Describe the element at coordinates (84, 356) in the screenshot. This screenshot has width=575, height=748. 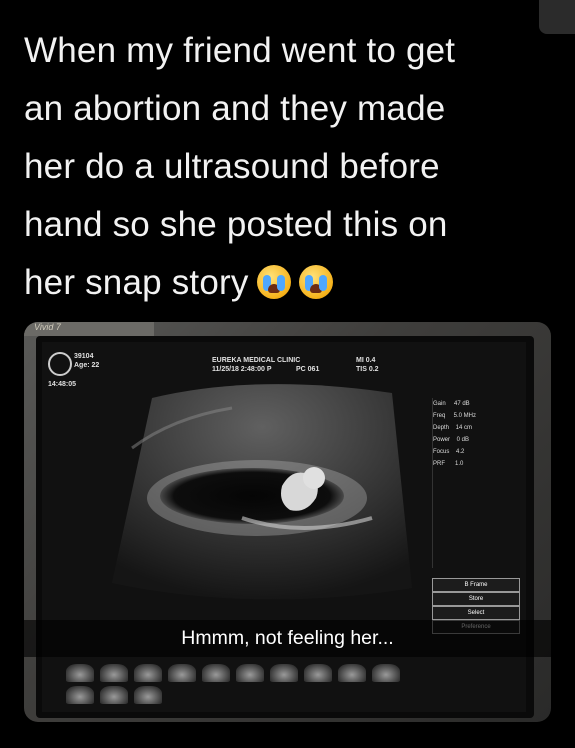
I see `patient-id: 39104` at that location.